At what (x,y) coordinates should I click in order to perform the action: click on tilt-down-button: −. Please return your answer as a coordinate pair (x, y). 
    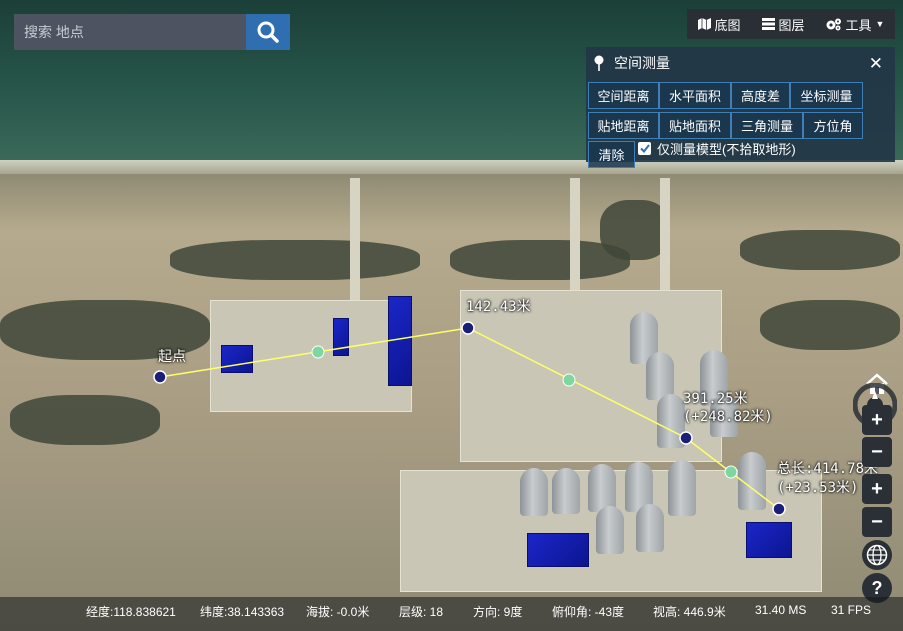
    Looking at the image, I should click on (877, 522).